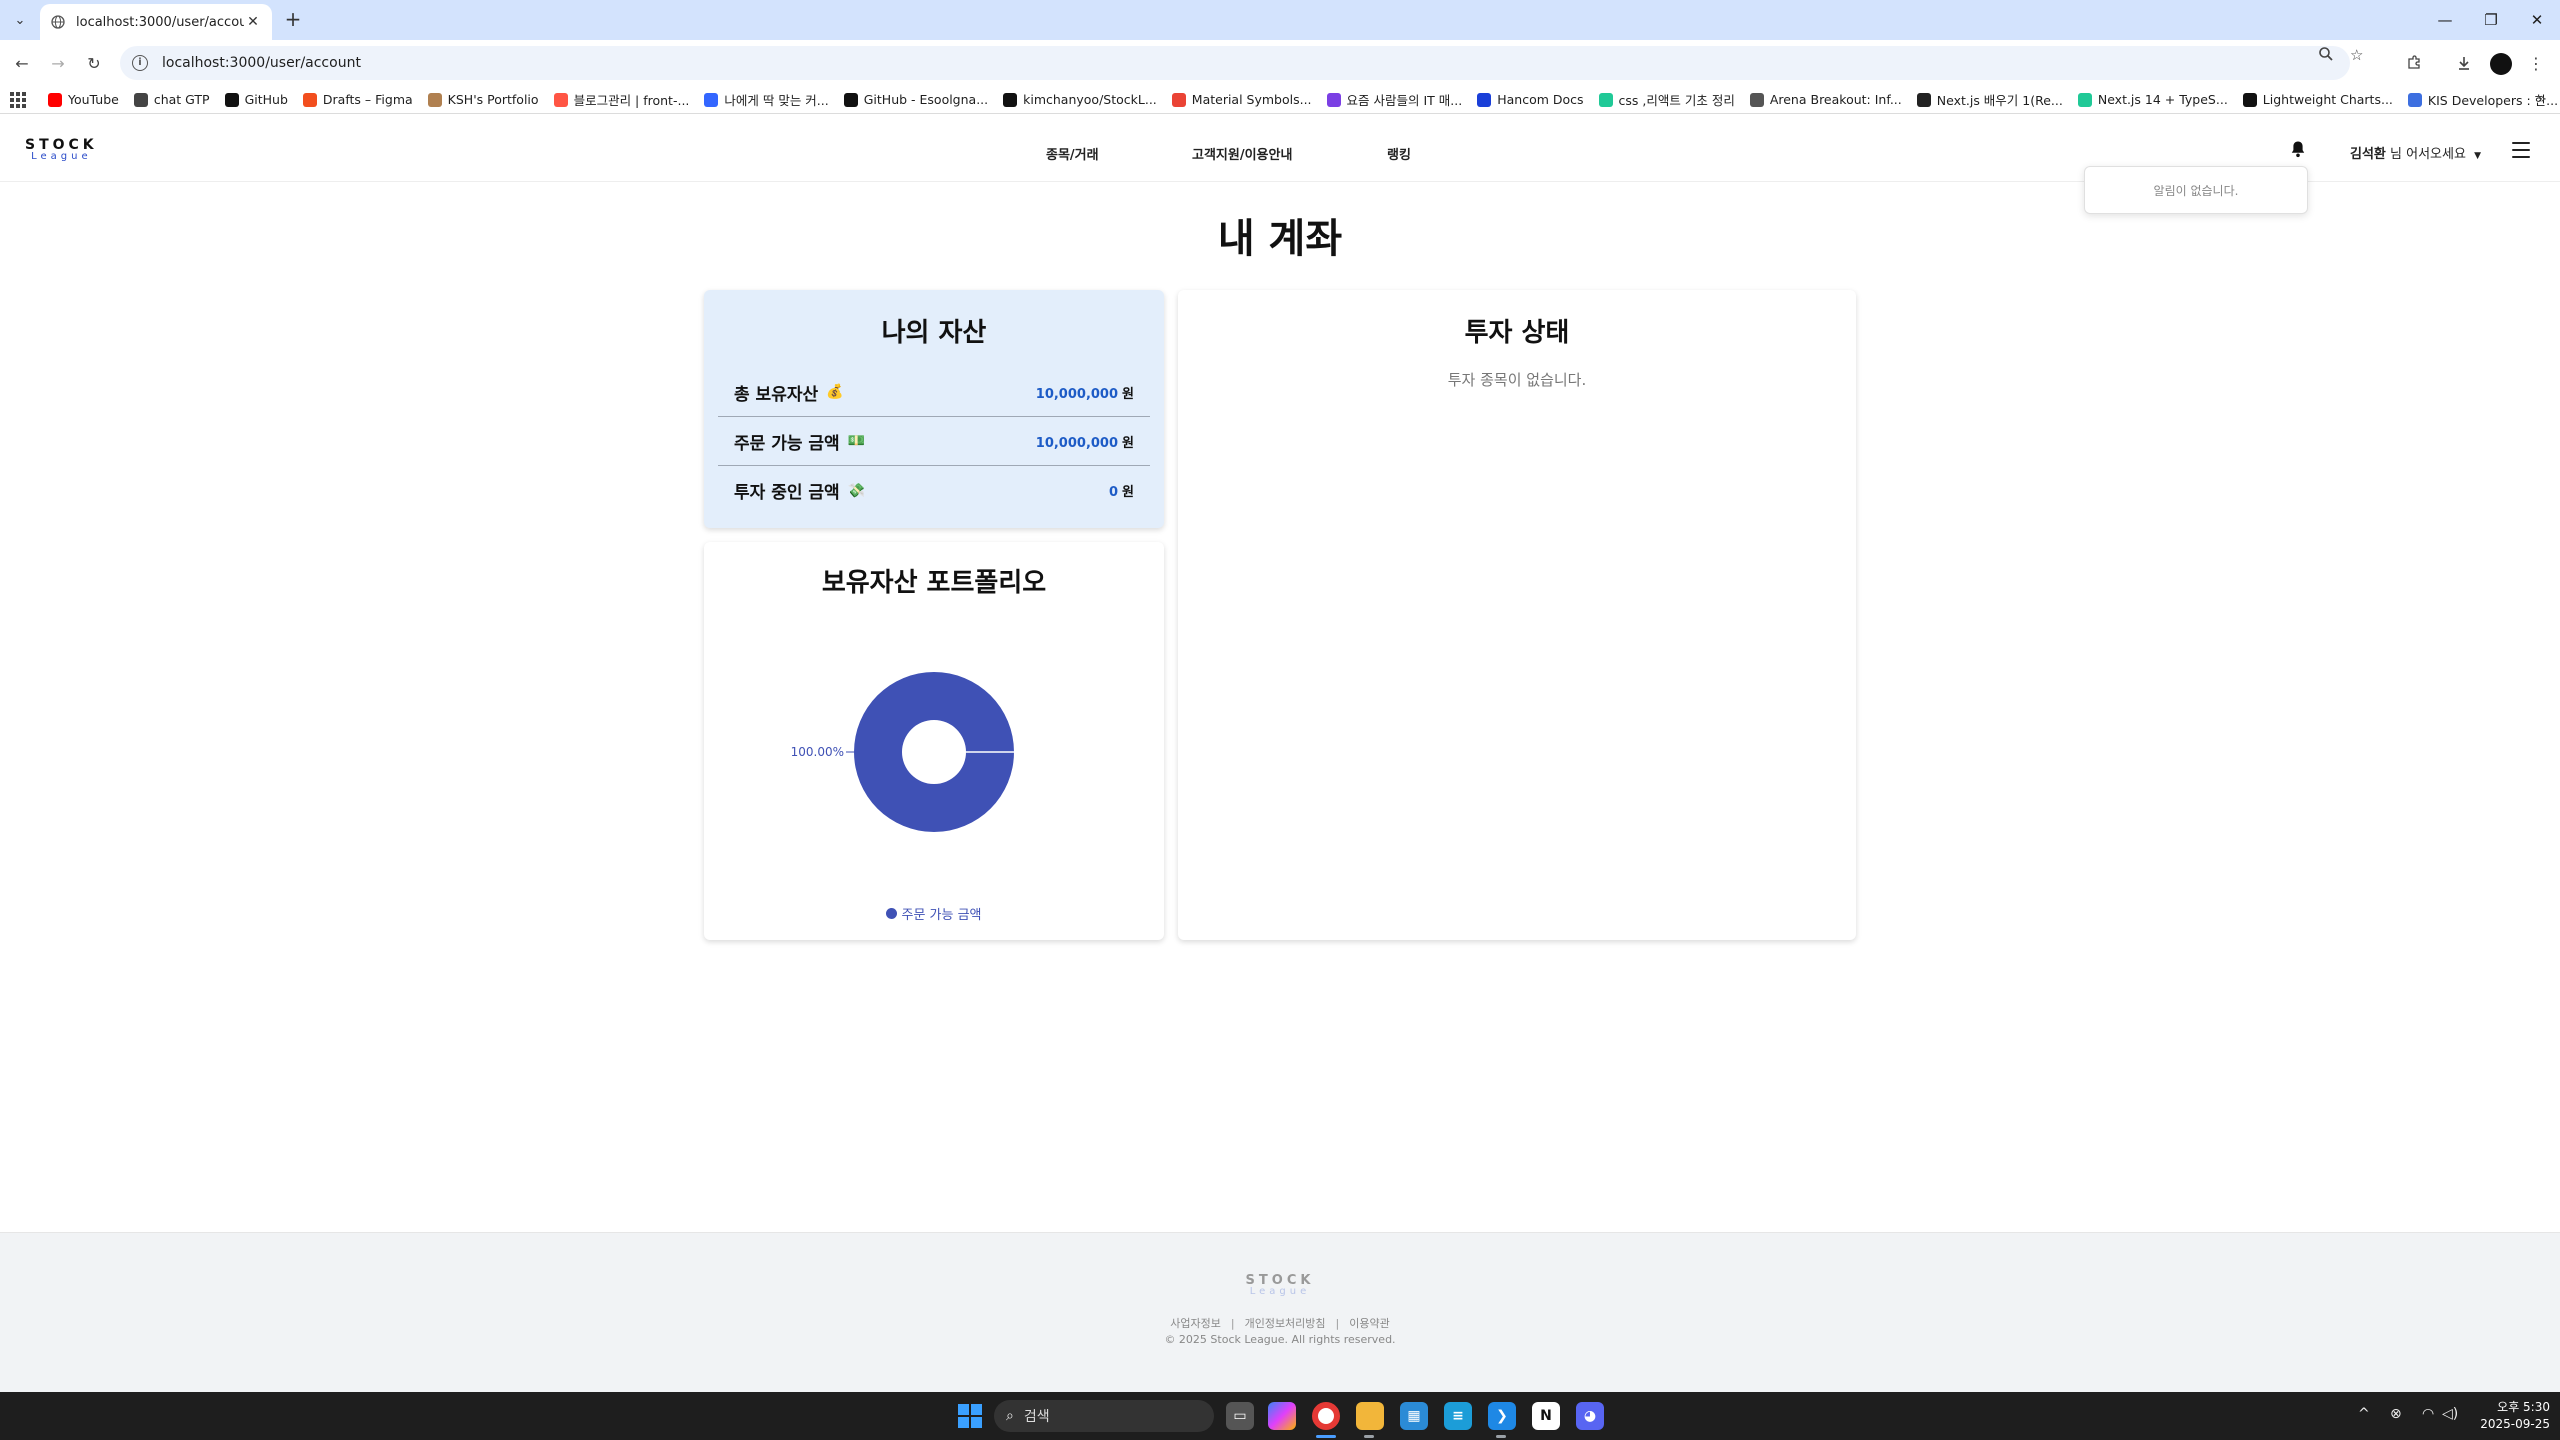 This screenshot has width=2560, height=1440. I want to click on investment-status-card: 투자 상태 투자 종목이 없습니다., so click(1517, 615).